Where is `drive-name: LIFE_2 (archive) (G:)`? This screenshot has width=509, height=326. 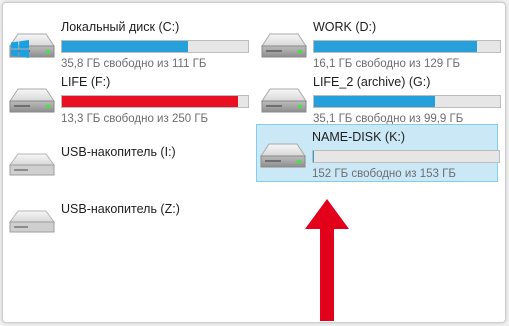 drive-name: LIFE_2 (archive) (G:) is located at coordinates (372, 82).